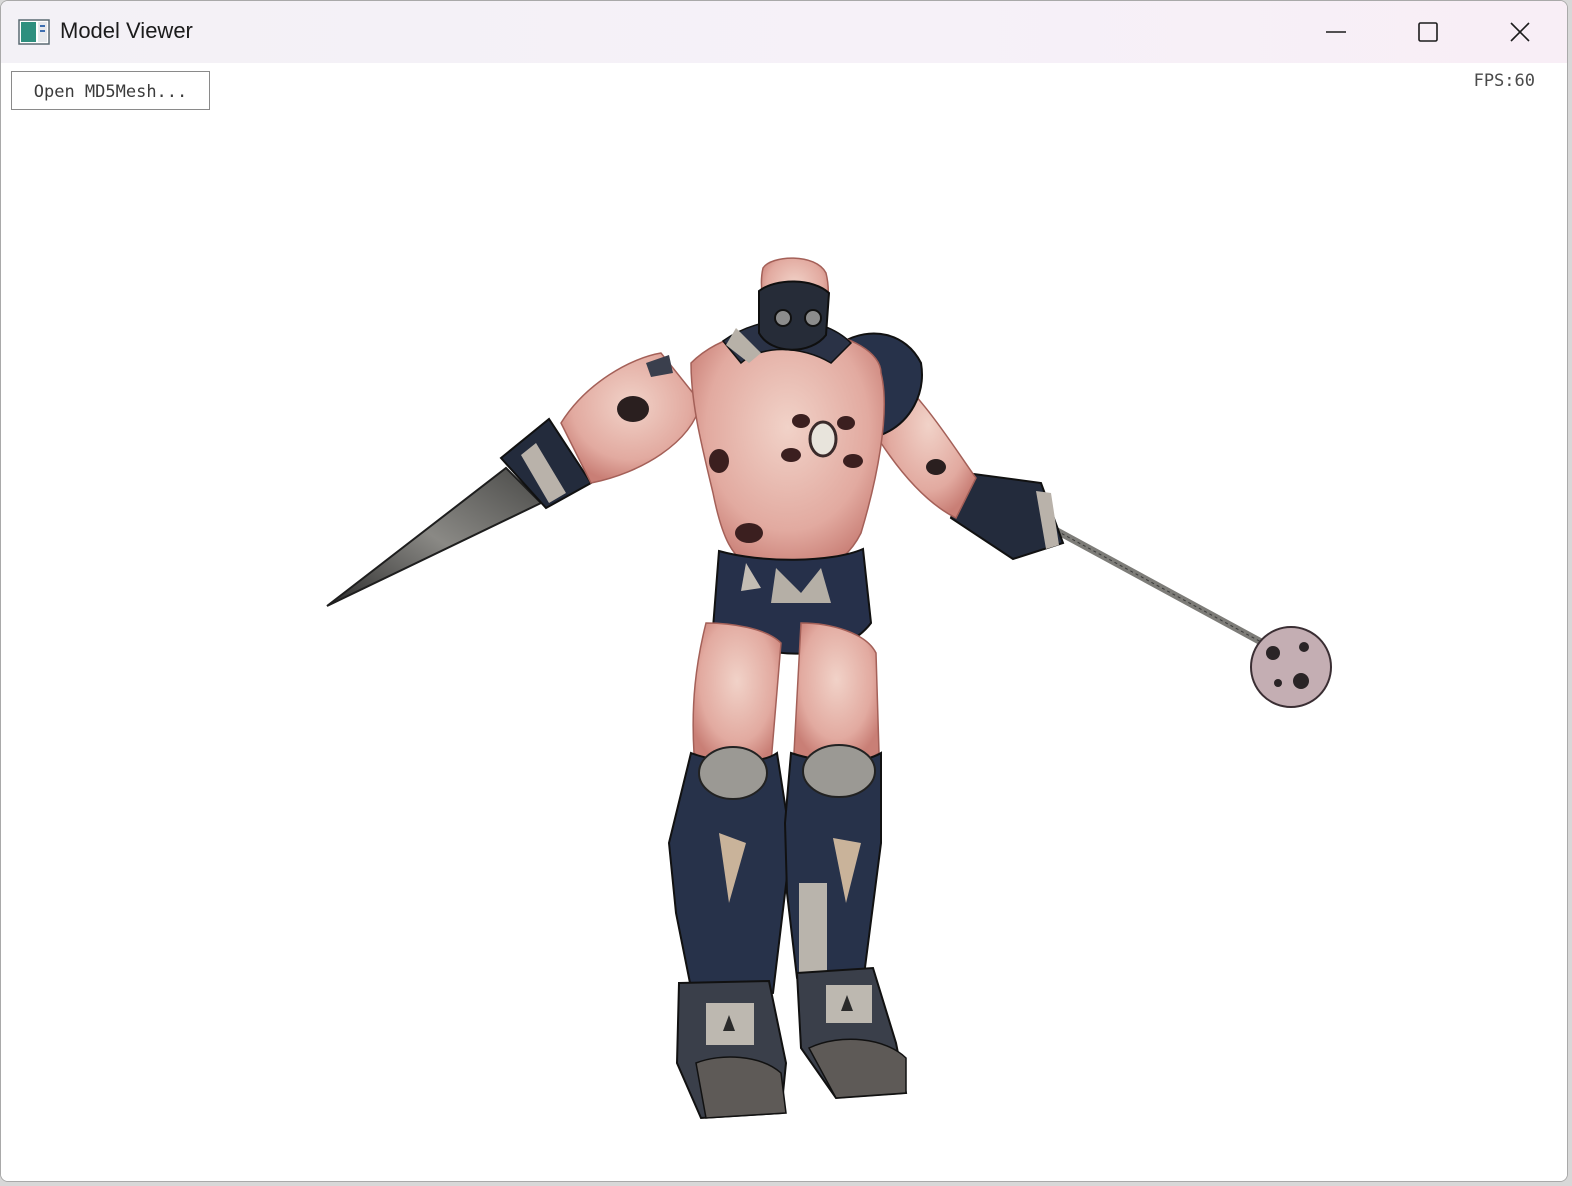  Describe the element at coordinates (836, 693) in the screenshot. I see `right-thigh` at that location.